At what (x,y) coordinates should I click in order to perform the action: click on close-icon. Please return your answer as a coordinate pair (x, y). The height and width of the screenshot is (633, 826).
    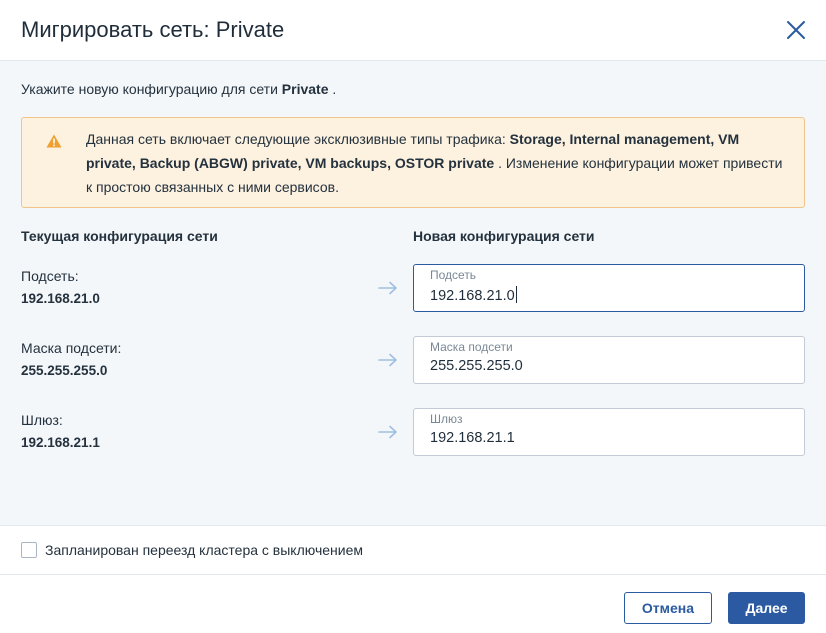
    Looking at the image, I should click on (796, 30).